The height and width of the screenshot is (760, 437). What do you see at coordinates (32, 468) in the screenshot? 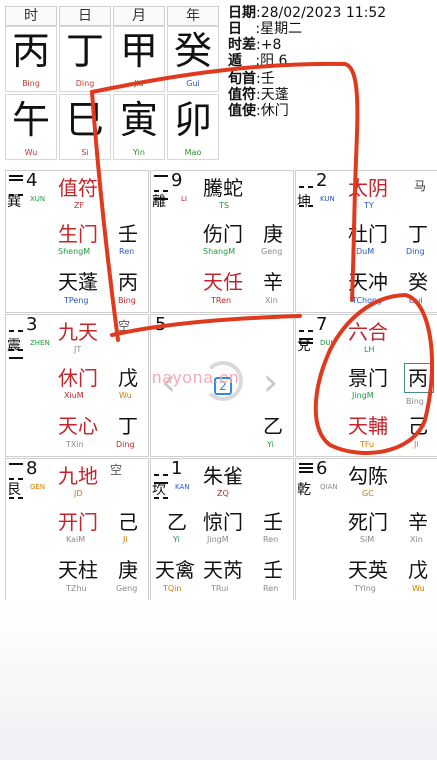
I see `palace-number: 8` at bounding box center [32, 468].